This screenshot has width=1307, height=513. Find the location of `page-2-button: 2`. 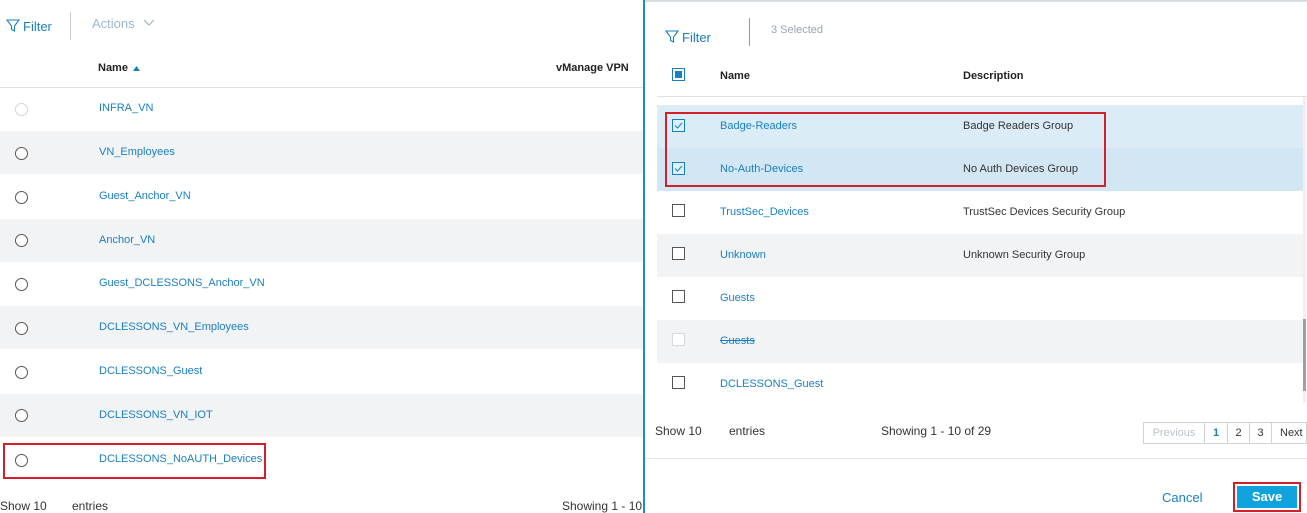

page-2-button: 2 is located at coordinates (1238, 433).